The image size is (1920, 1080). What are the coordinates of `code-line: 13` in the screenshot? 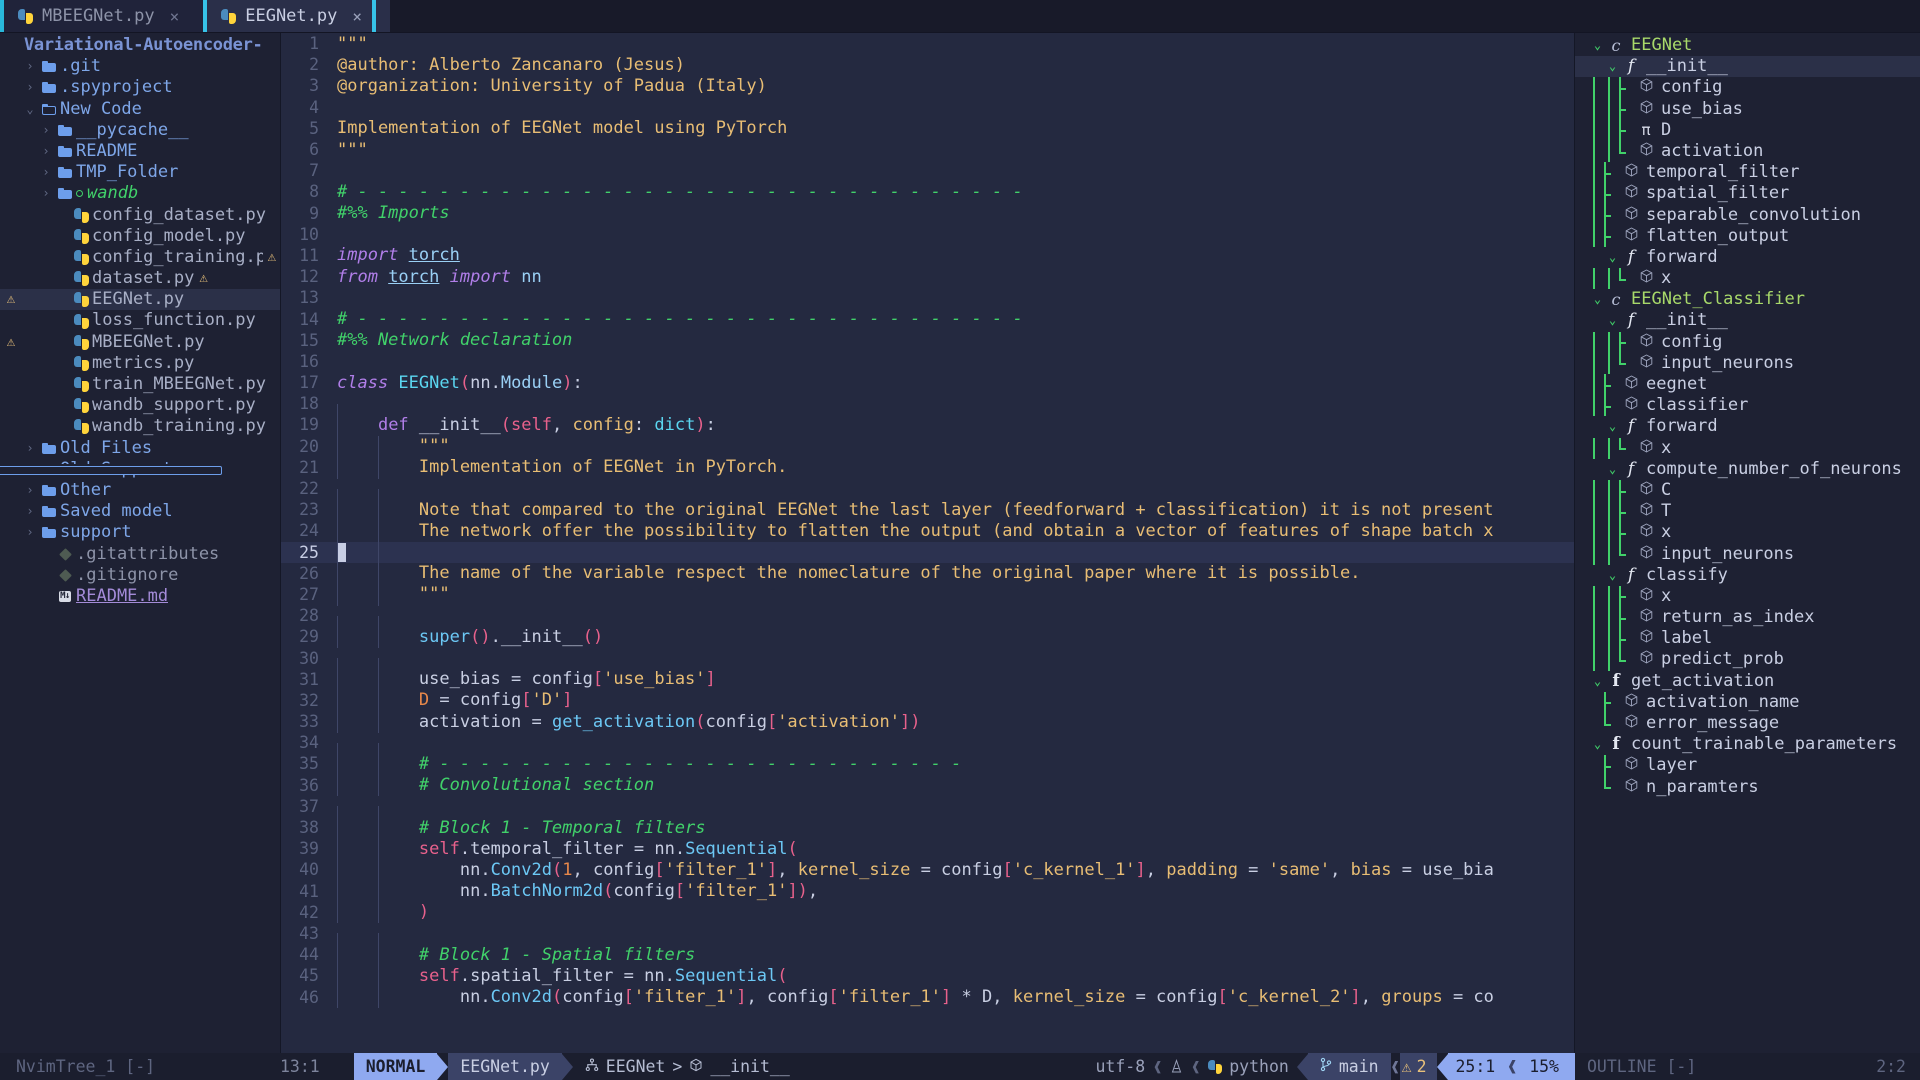 It's located at (927, 297).